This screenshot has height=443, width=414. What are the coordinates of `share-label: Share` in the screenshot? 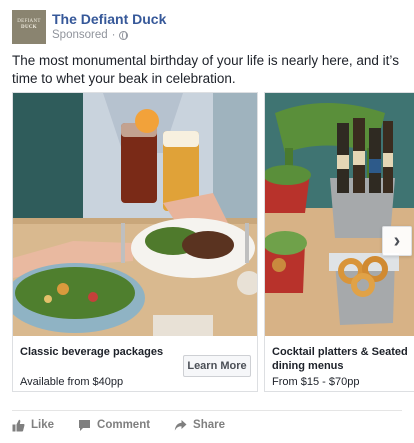 It's located at (209, 425).